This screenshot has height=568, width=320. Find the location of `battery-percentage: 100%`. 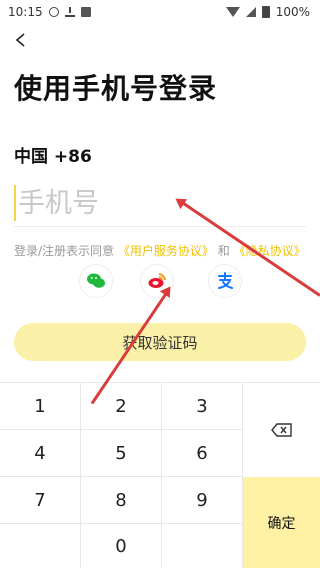

battery-percentage: 100% is located at coordinates (292, 12).